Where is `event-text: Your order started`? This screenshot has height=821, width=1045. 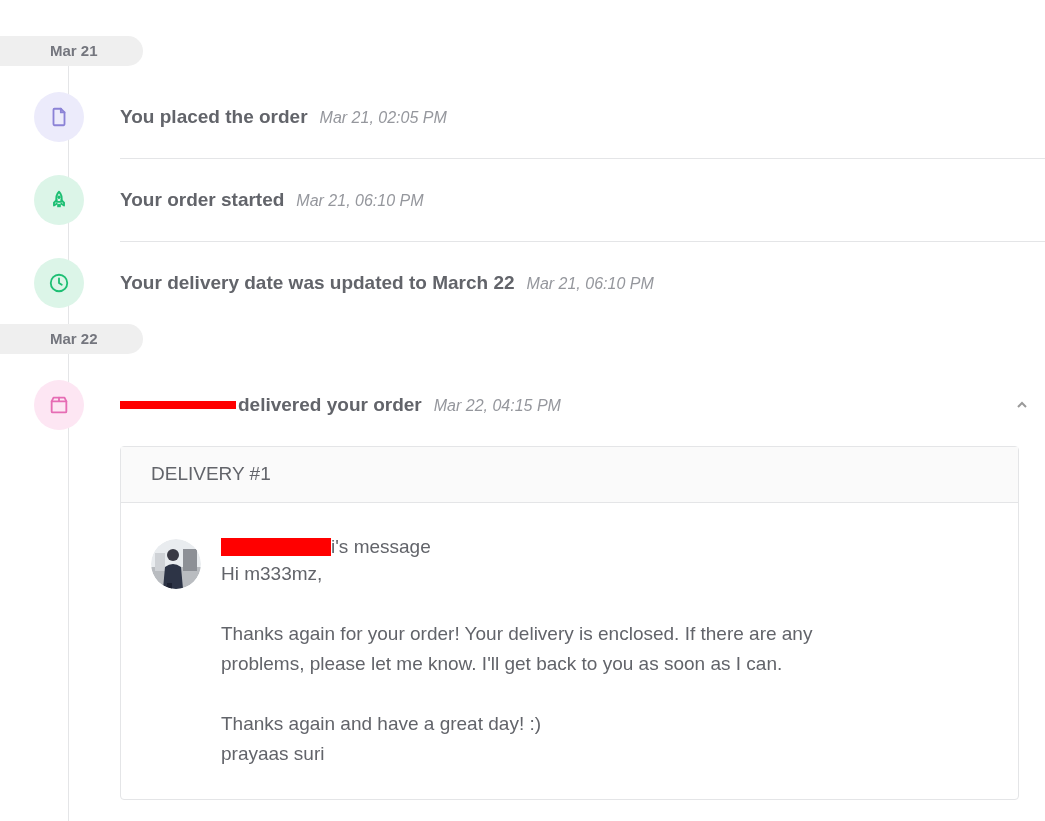 event-text: Your order started is located at coordinates (202, 199).